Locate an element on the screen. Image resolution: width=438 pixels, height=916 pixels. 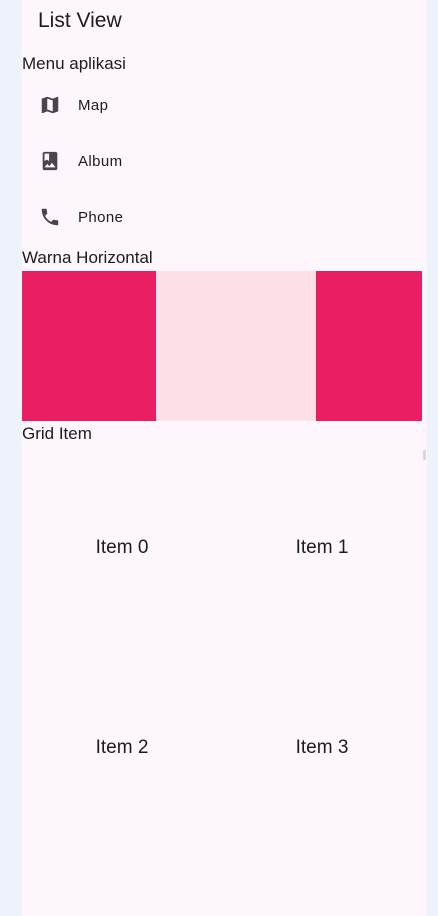
menu-item-label: Album is located at coordinates (100, 161).